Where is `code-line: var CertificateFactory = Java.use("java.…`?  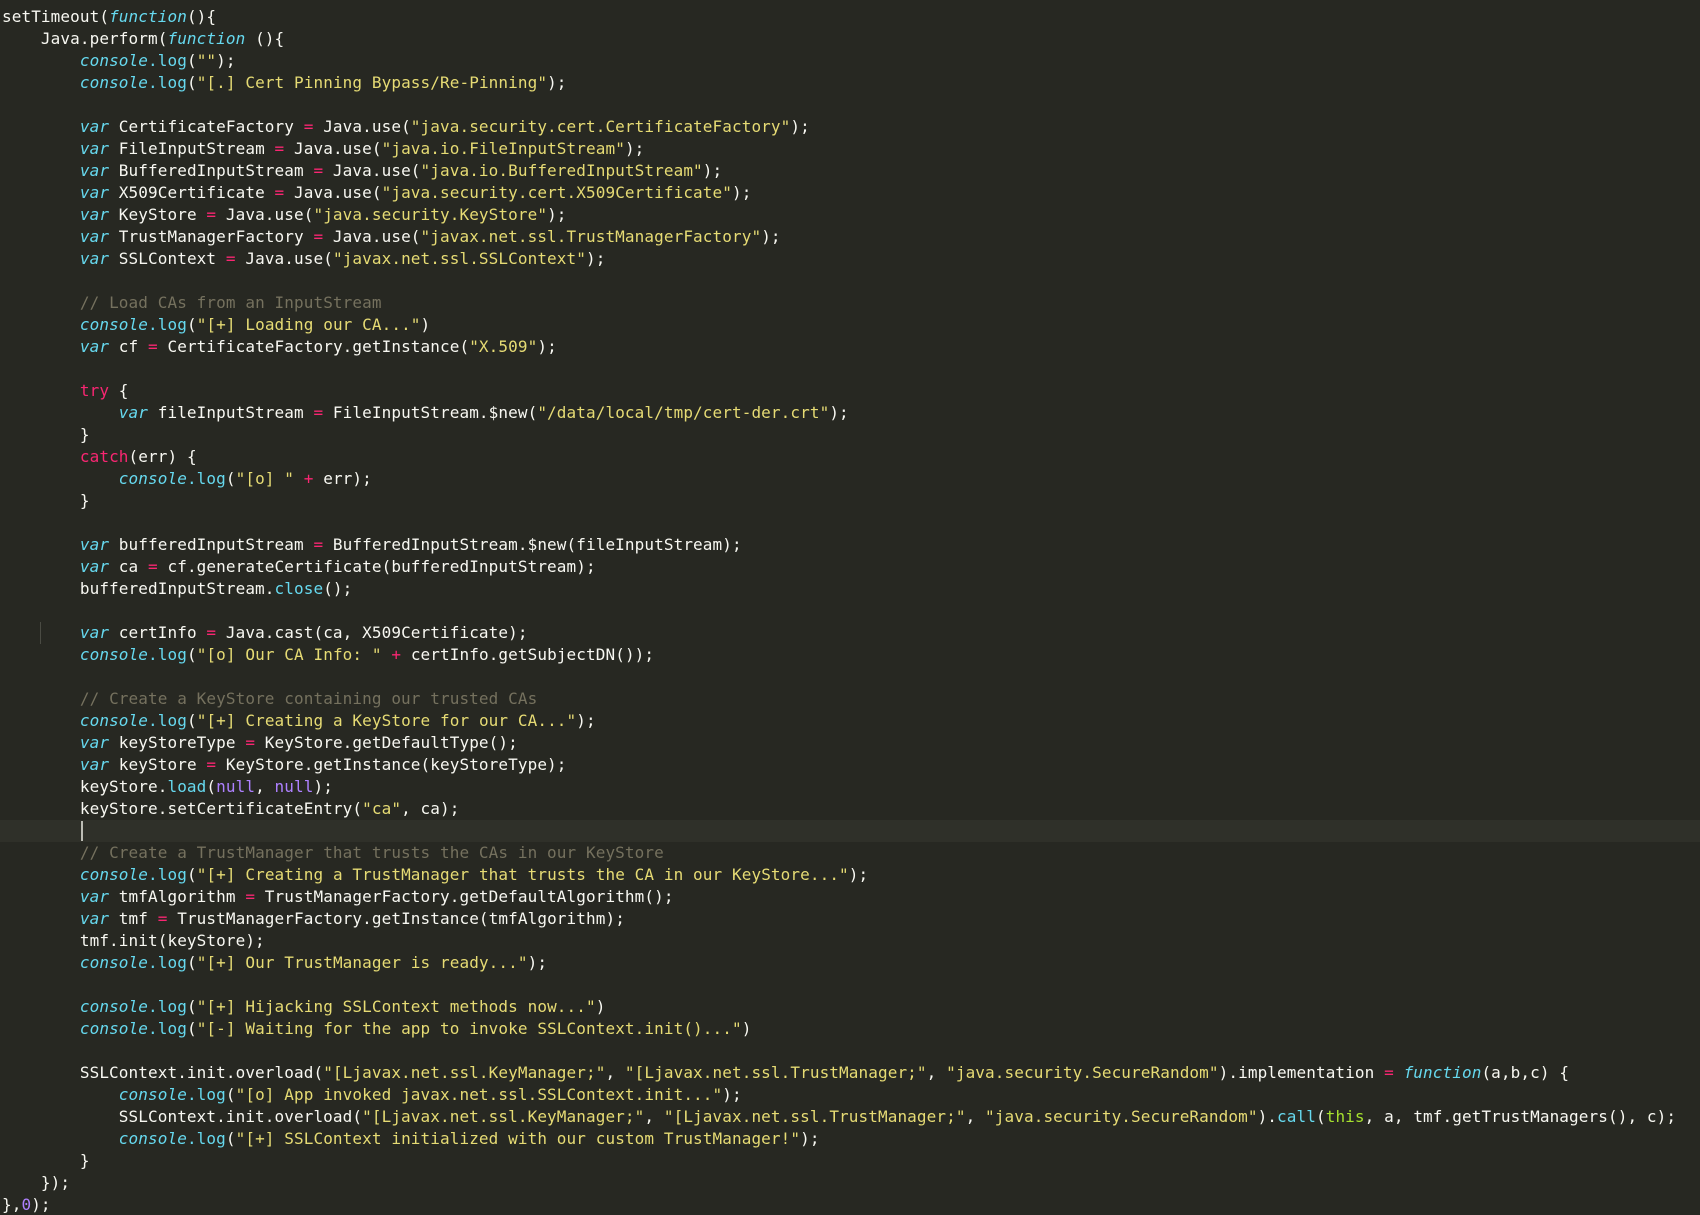
code-line: var CertificateFactory = Java.use("java.… is located at coordinates (839, 127).